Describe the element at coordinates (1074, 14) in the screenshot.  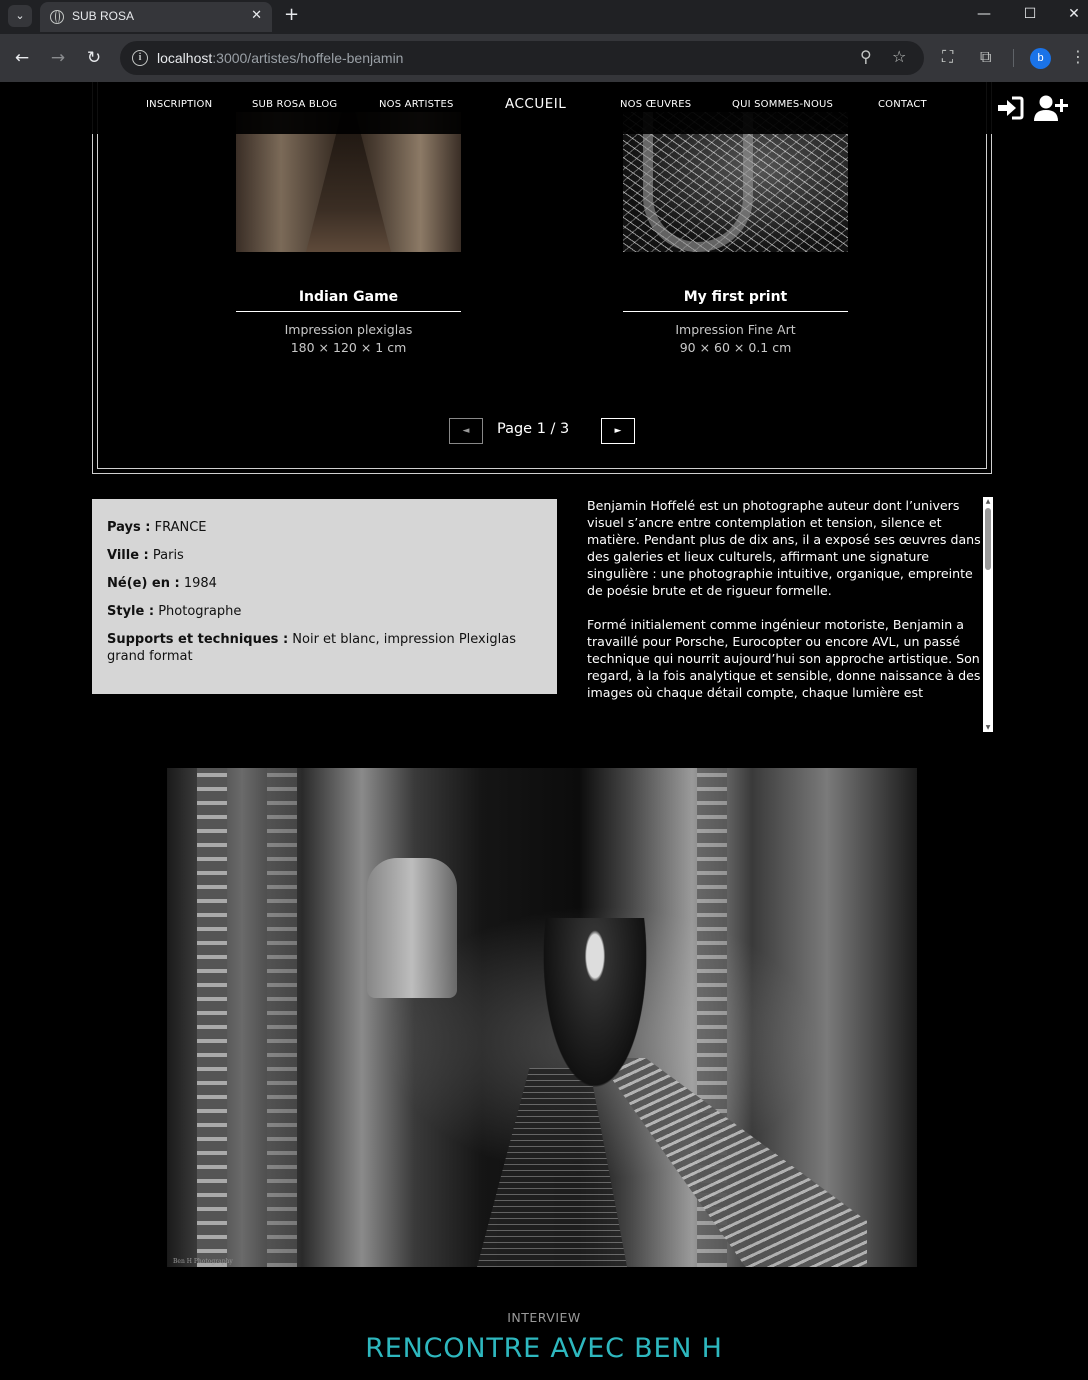
I see `window-close-icon: ✕` at that location.